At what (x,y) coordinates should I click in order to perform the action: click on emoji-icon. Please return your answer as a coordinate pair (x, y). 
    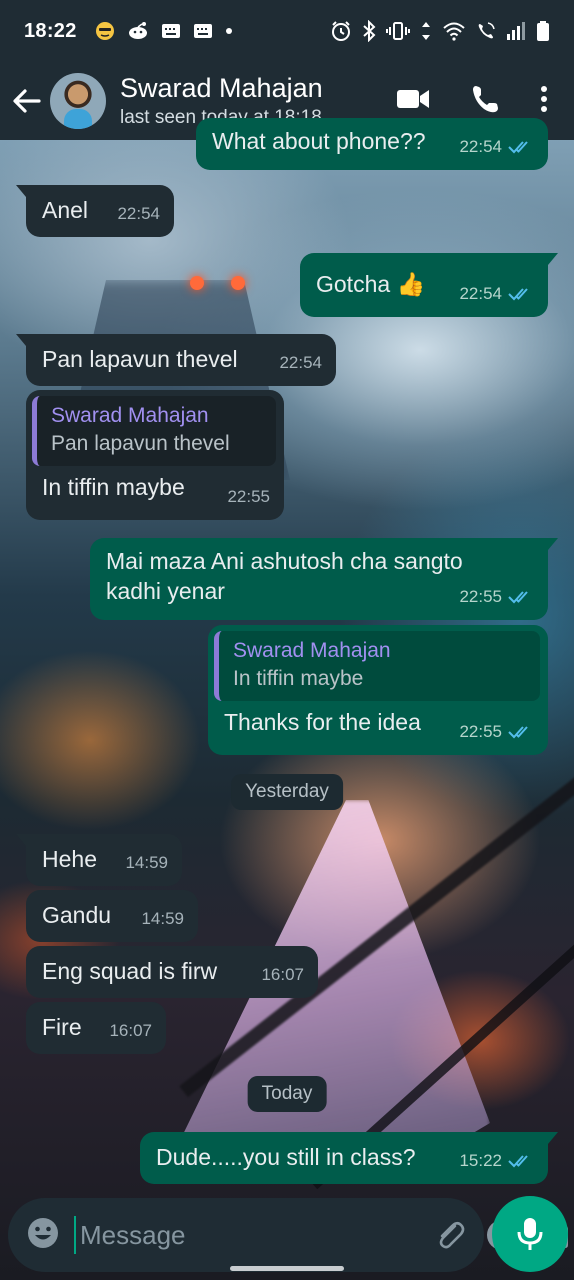
    Looking at the image, I should click on (43, 1232).